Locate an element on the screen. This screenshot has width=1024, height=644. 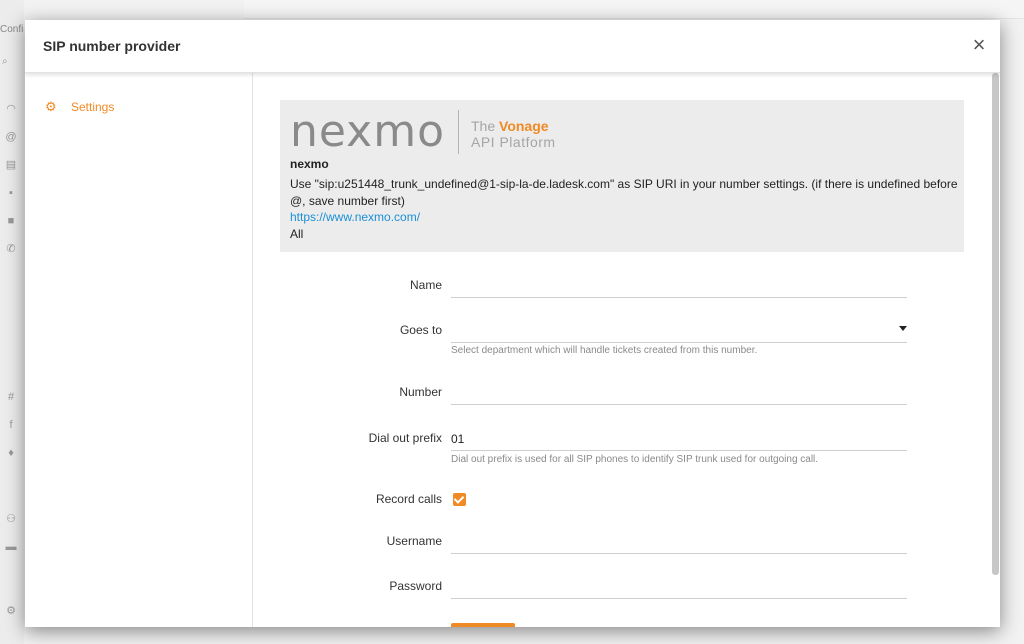
phone-icon: ✆ is located at coordinates (11, 249).